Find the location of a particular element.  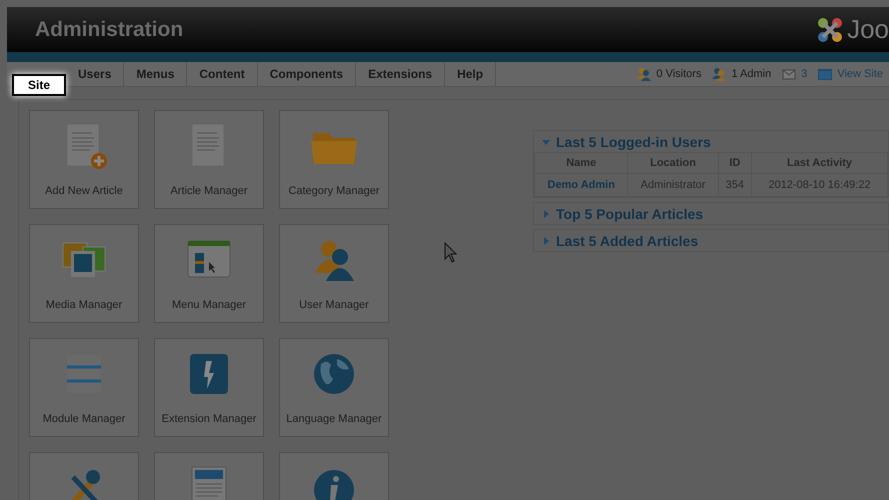

shortcut-tile: Add New Article is located at coordinates (84, 159).